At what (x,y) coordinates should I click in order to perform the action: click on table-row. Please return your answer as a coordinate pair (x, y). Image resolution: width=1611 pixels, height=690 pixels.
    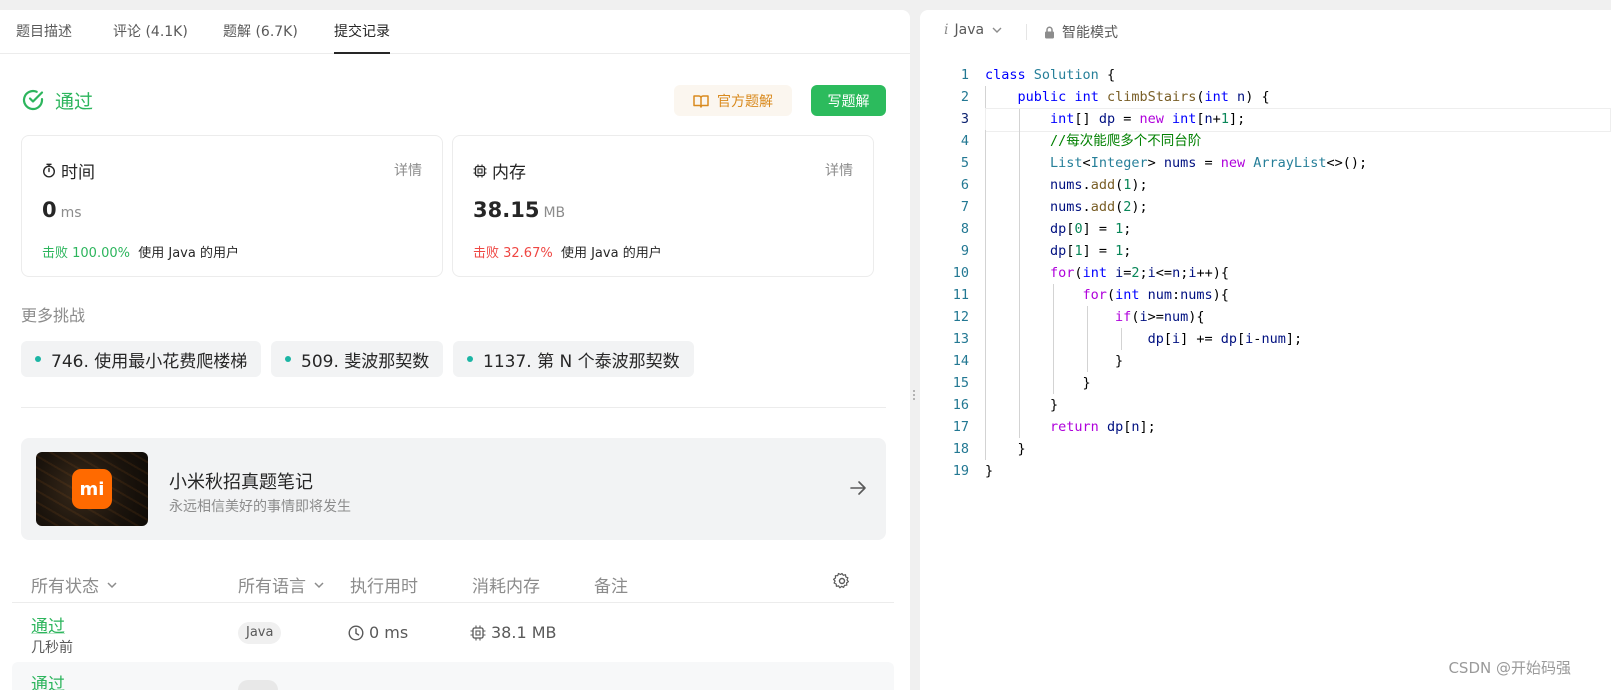
    Looking at the image, I should click on (453, 676).